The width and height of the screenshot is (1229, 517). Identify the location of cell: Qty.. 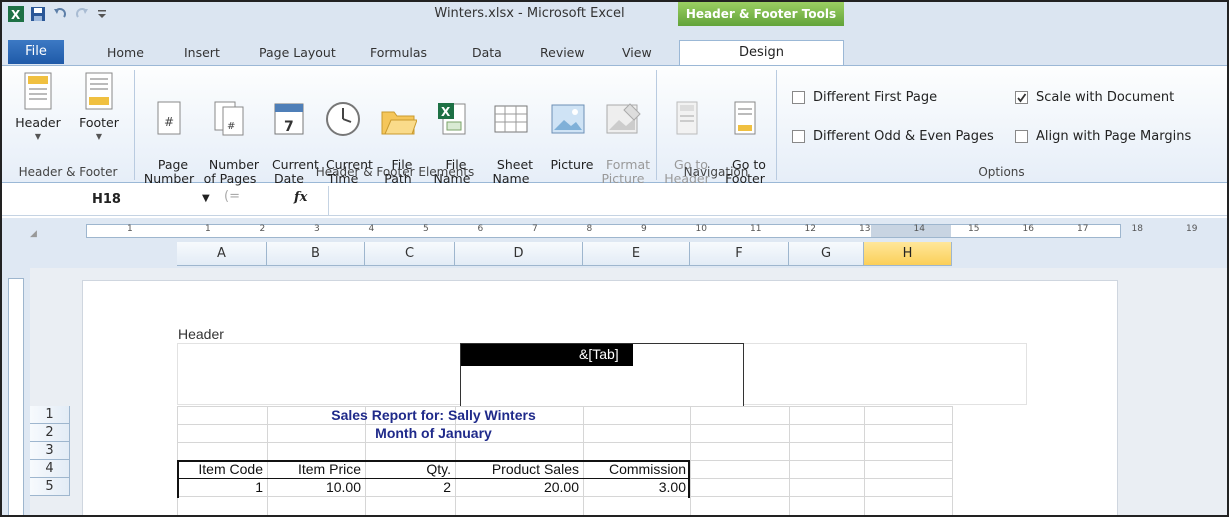
(410, 469).